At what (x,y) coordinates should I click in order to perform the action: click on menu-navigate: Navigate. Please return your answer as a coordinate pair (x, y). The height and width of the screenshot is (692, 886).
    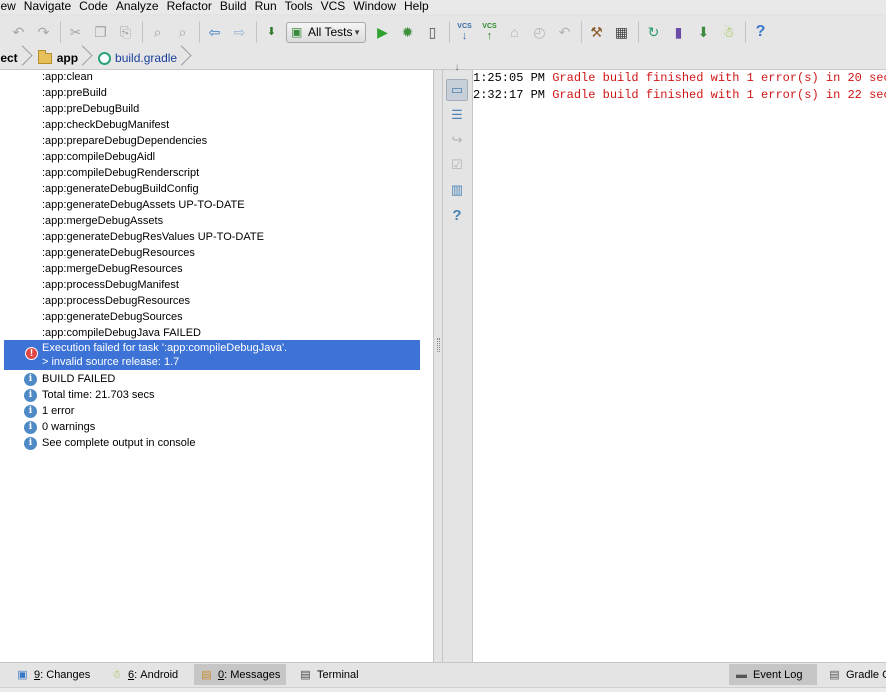
    Looking at the image, I should click on (47, 7).